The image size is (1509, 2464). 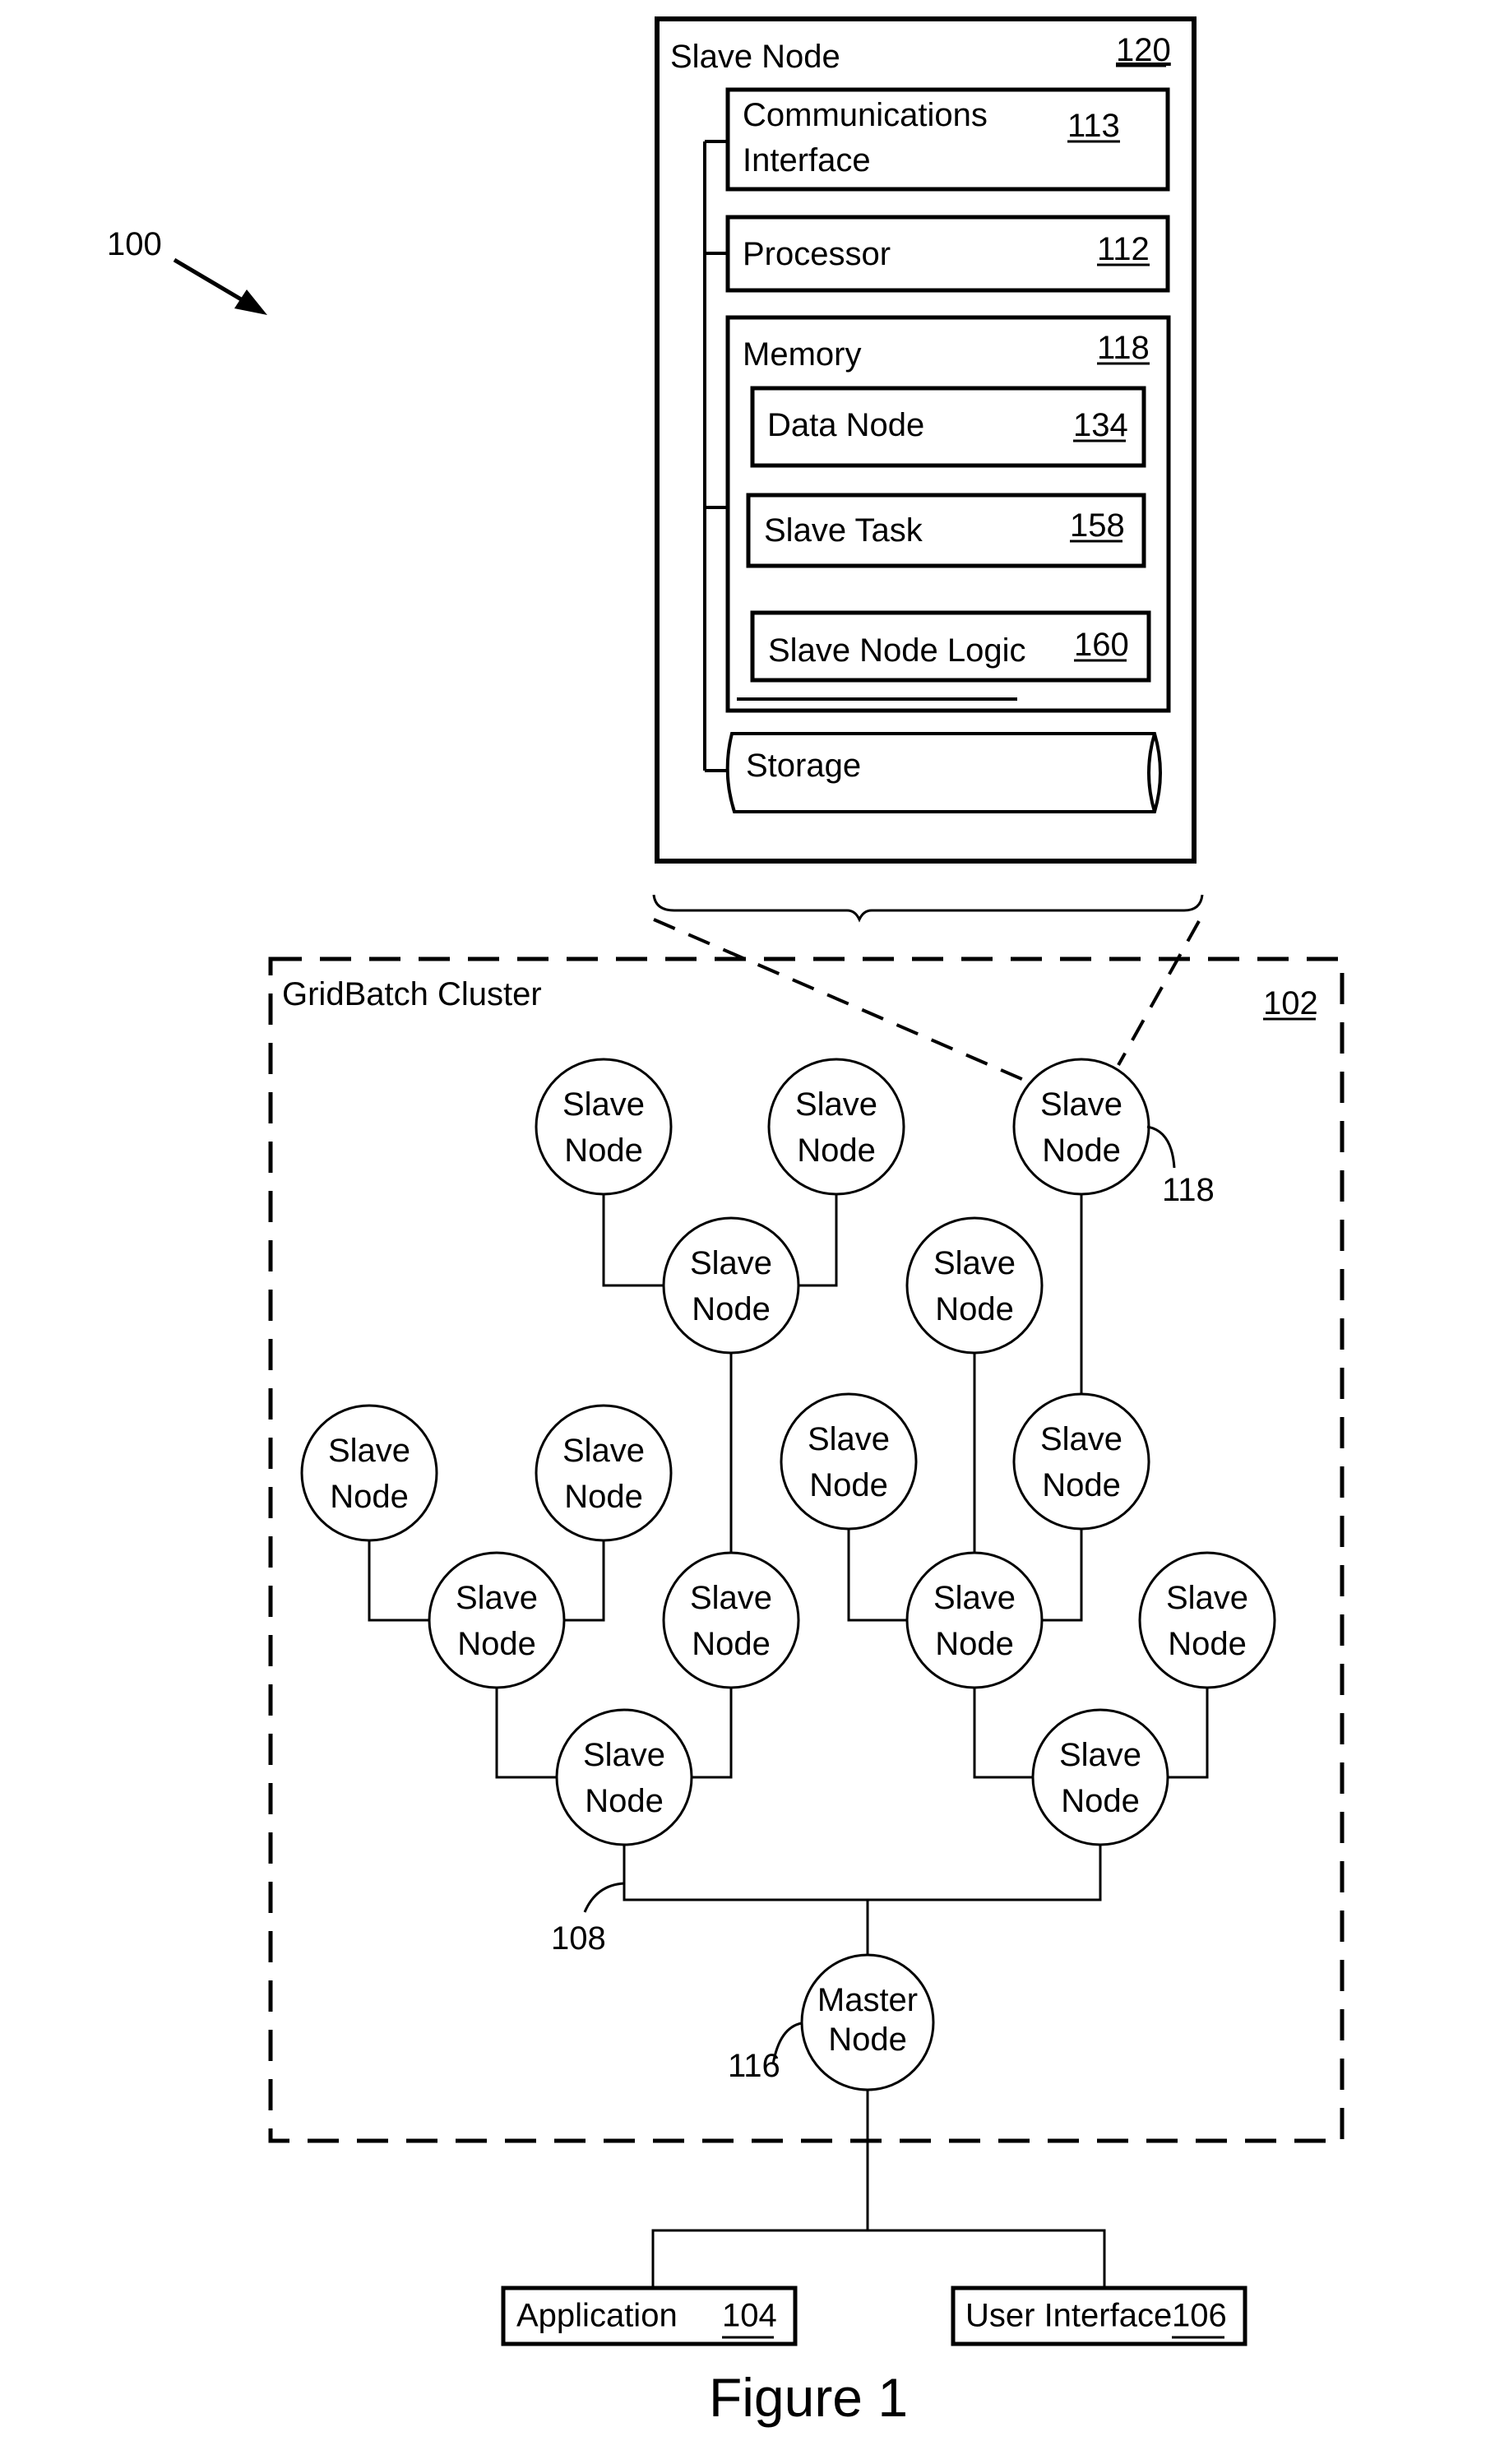 What do you see at coordinates (948, 139) in the screenshot?
I see `communications-interface-box: Communications Interface 113` at bounding box center [948, 139].